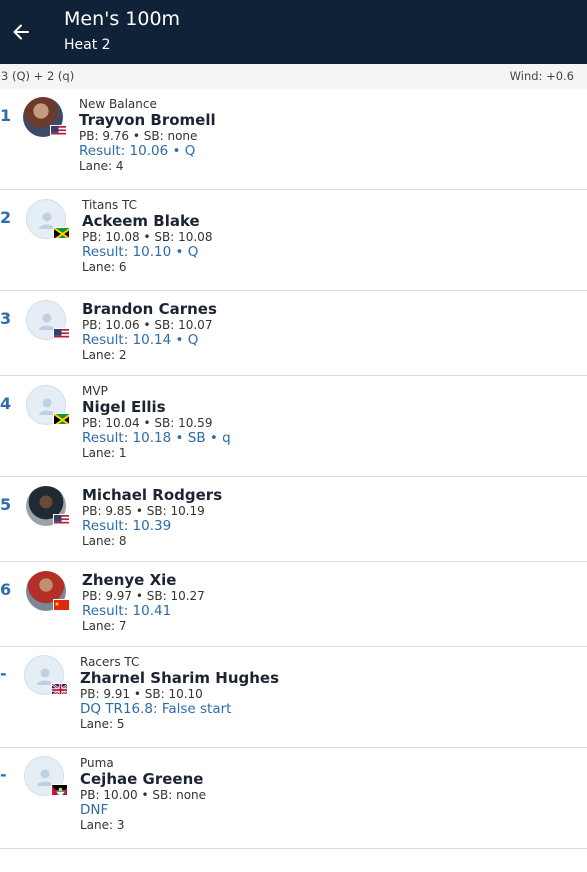  Describe the element at coordinates (127, 611) in the screenshot. I see `result-text: Result: 10.41` at that location.